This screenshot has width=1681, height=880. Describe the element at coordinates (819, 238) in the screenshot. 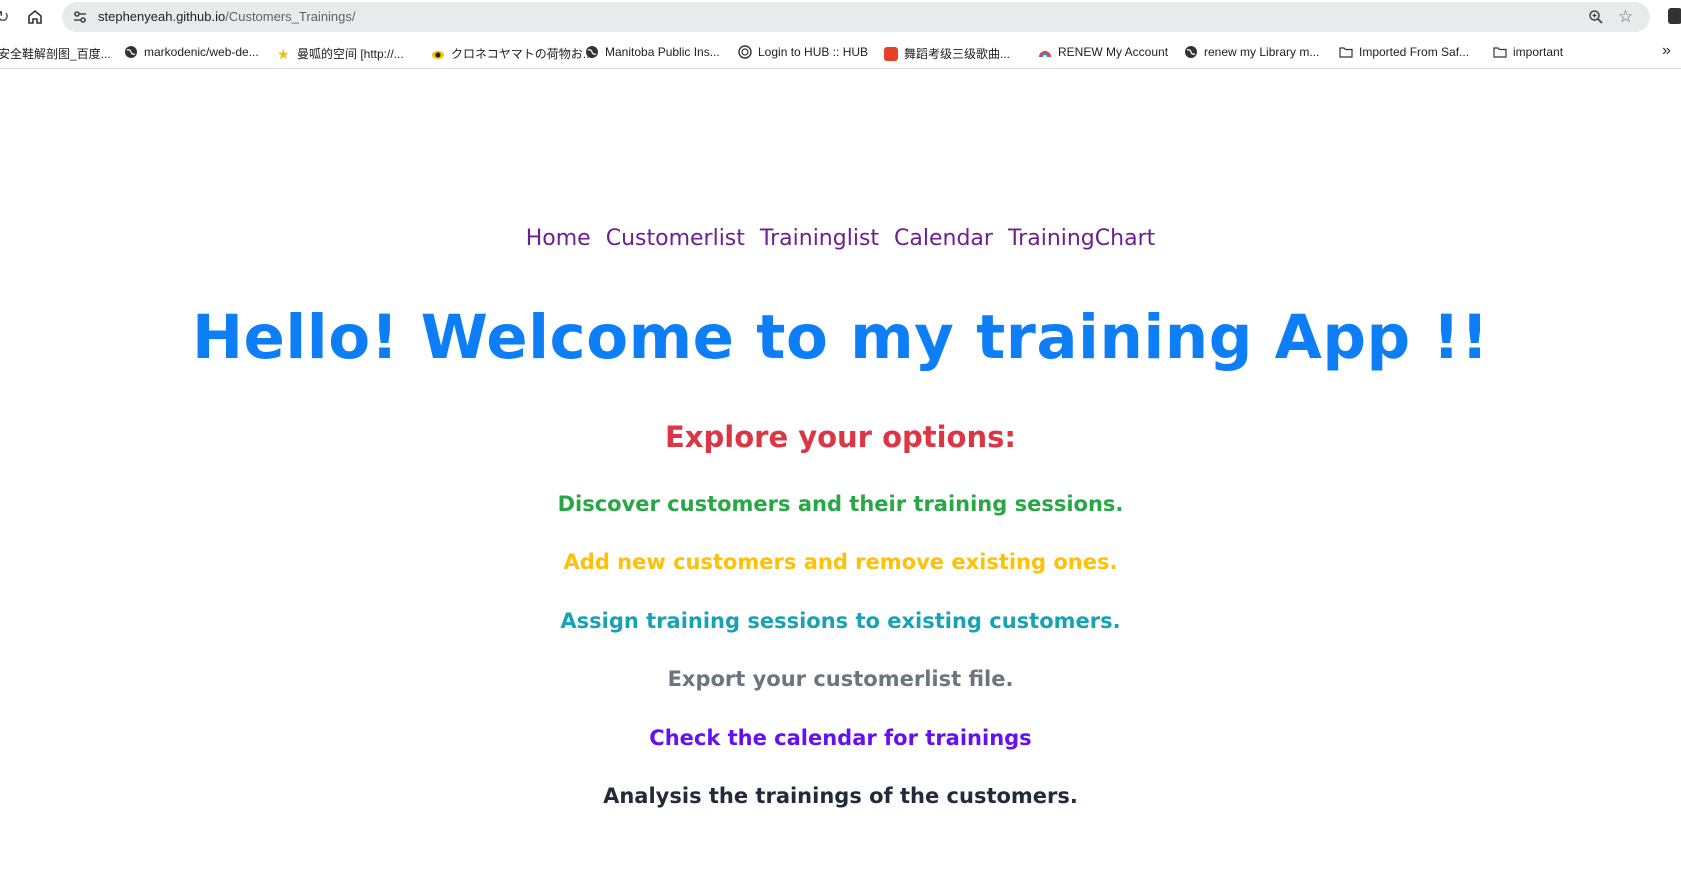

I see `nav-link-traininglist: Traininglist` at that location.